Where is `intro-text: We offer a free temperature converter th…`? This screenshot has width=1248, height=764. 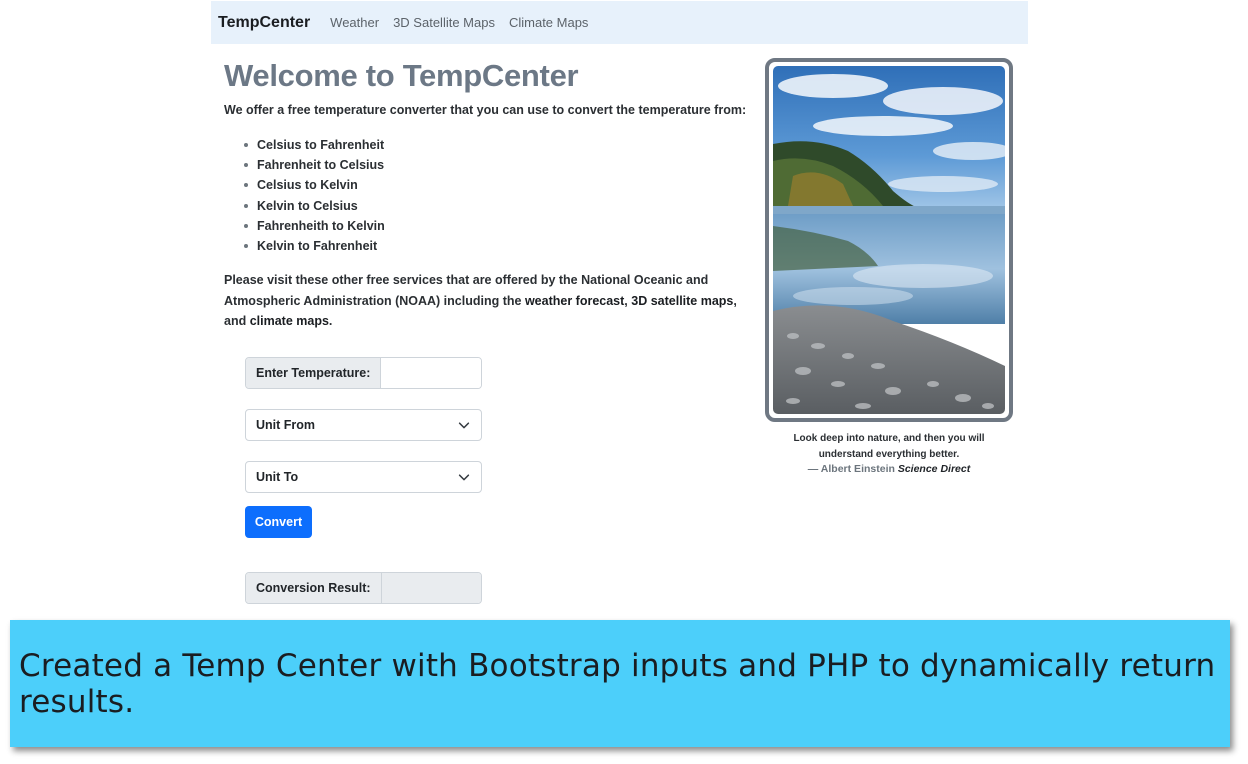
intro-text: We offer a free temperature converter th… is located at coordinates (485, 110).